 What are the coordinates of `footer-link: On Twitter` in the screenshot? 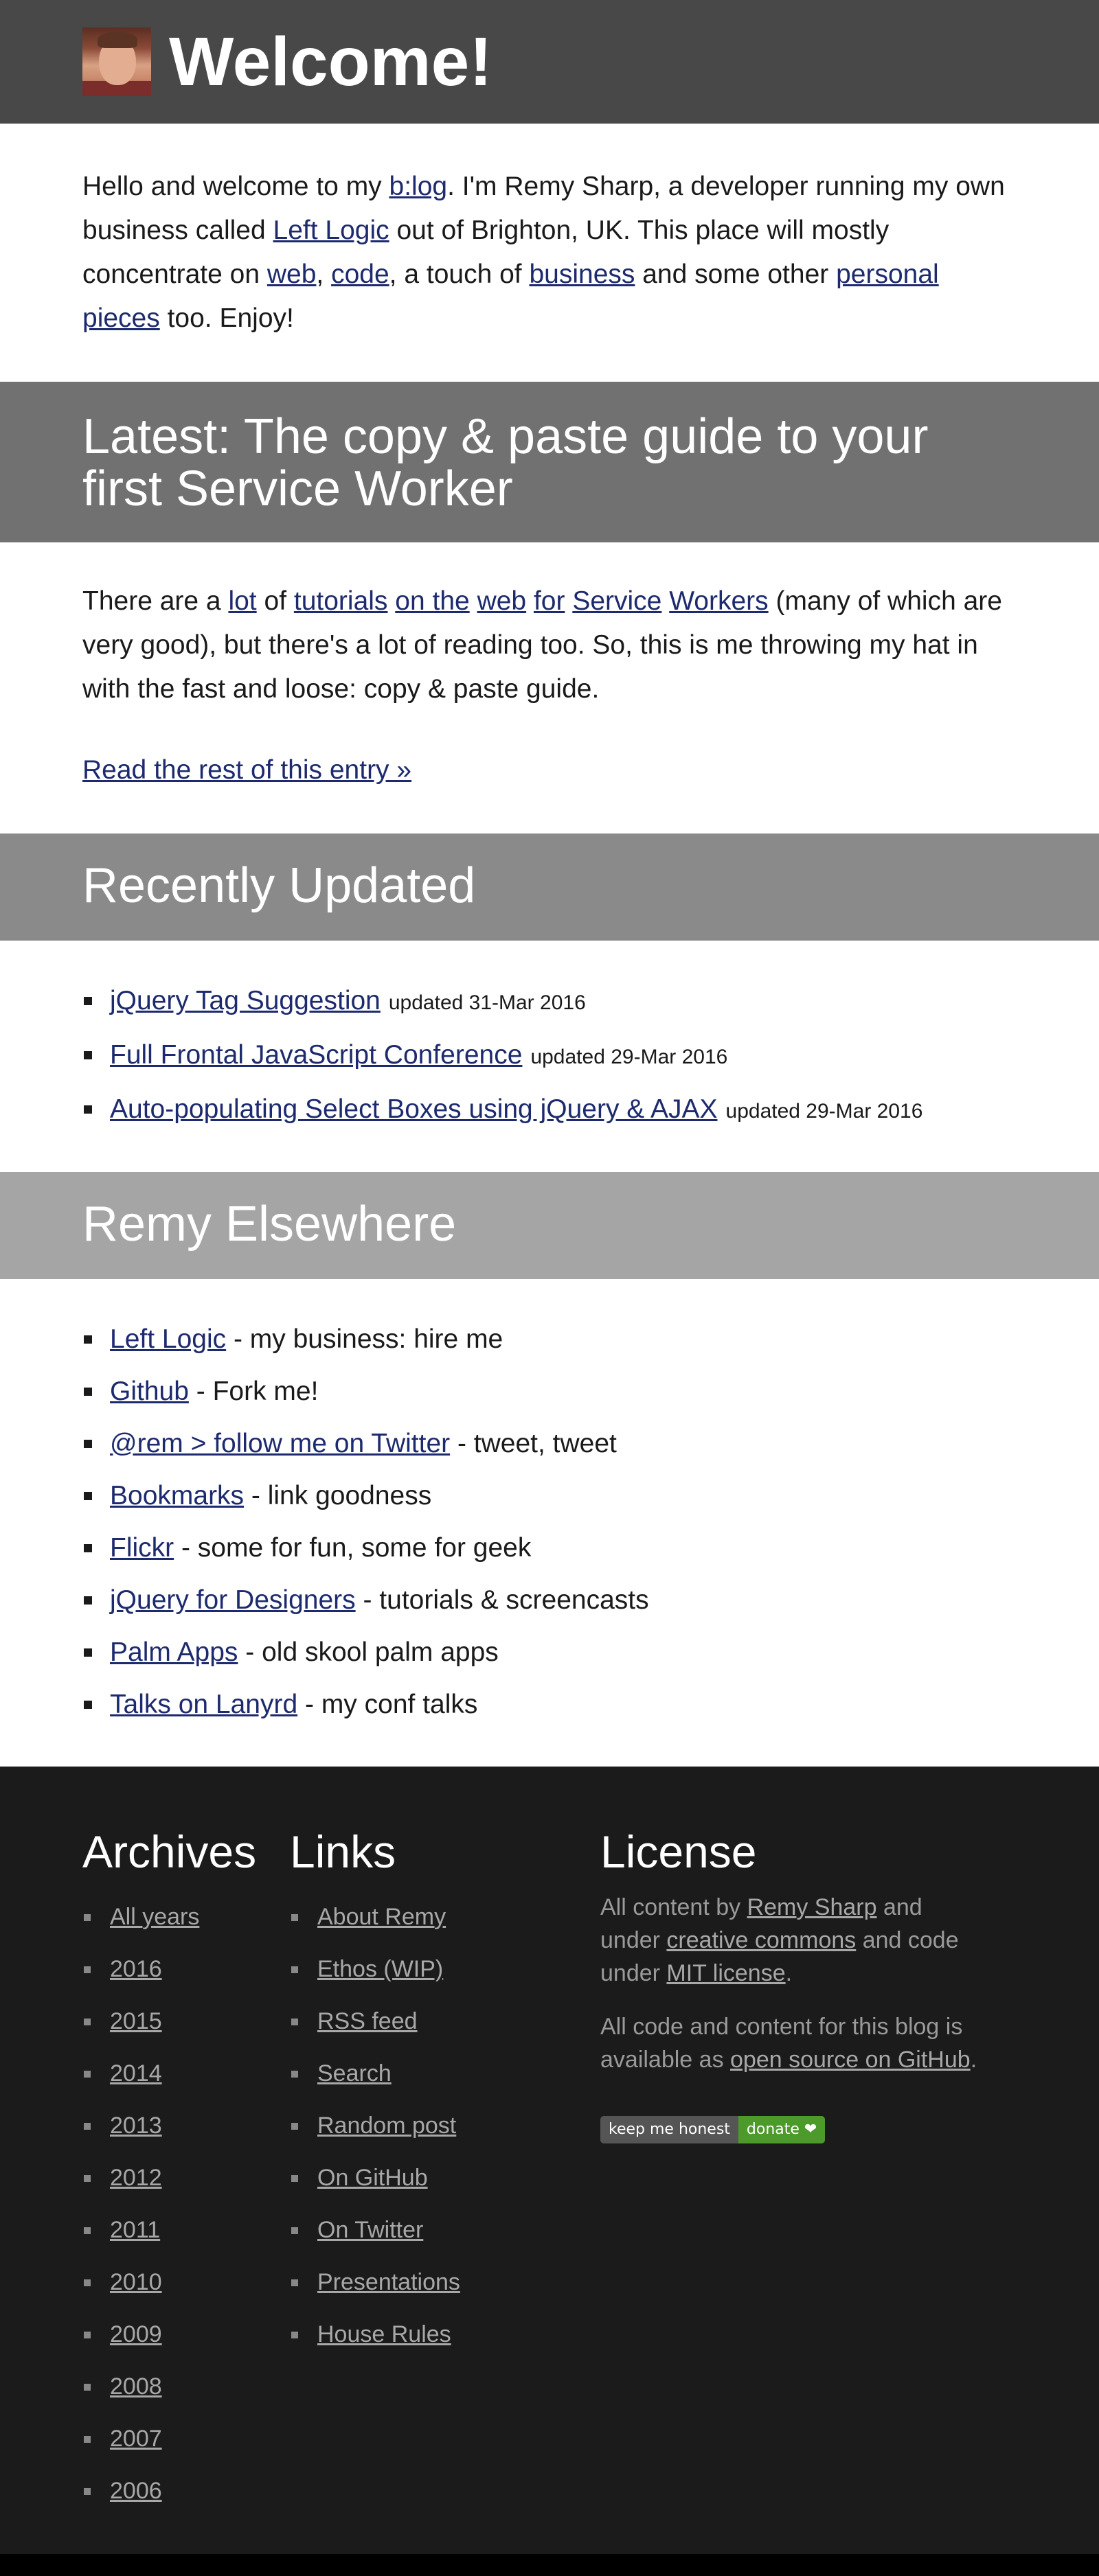 It's located at (370, 2230).